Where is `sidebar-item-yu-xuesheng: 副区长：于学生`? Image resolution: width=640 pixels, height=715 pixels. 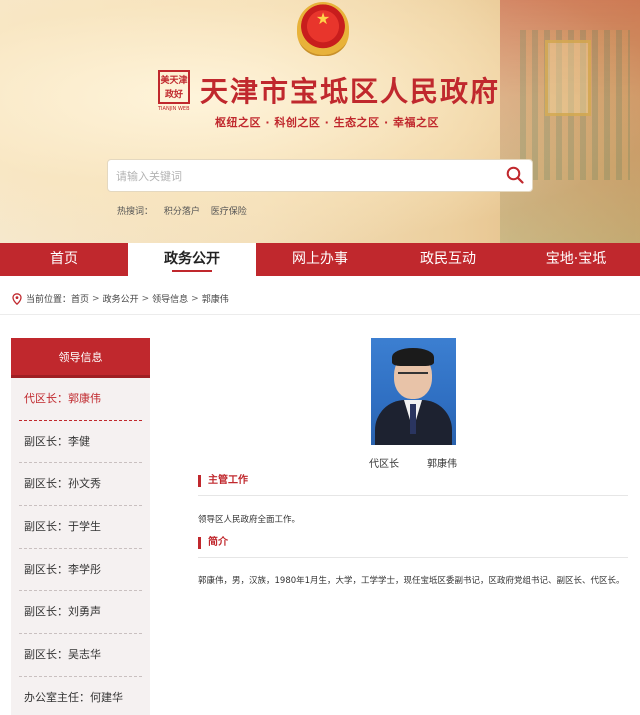
sidebar-item-yu-xuesheng: 副区长：于学生 is located at coordinates (80, 527).